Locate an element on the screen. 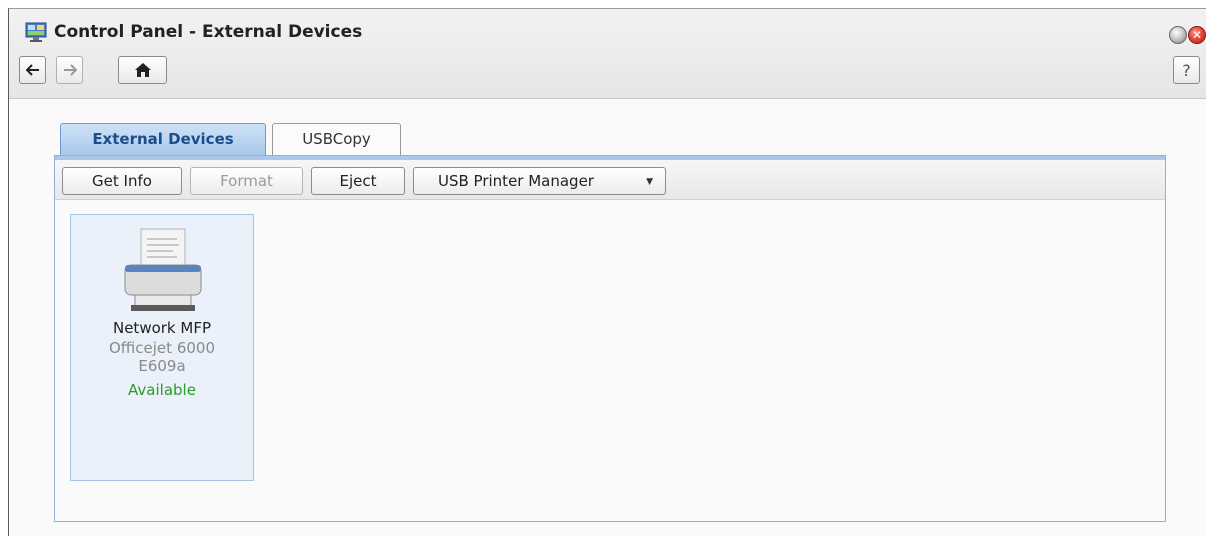  device-model-line1: Officejet 6000 is located at coordinates (161, 348).